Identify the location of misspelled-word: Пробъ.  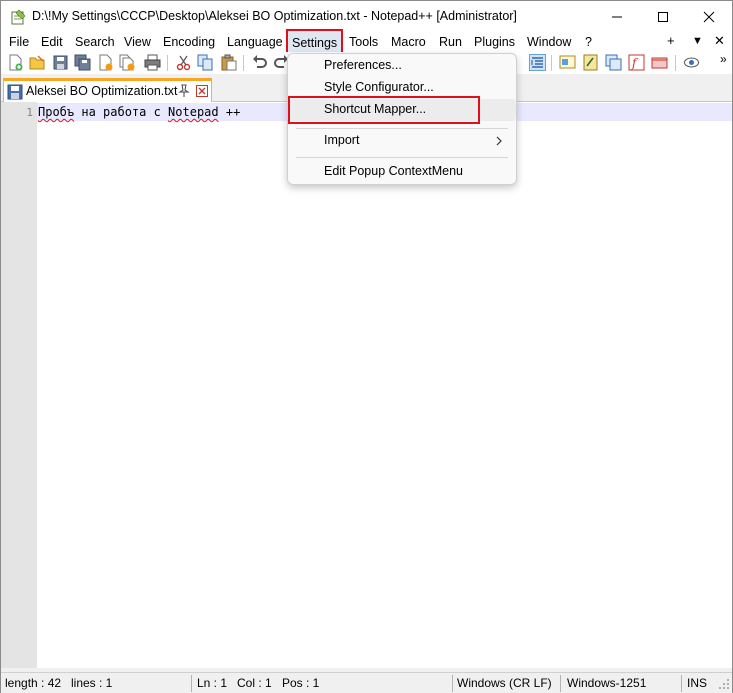
(56, 112).